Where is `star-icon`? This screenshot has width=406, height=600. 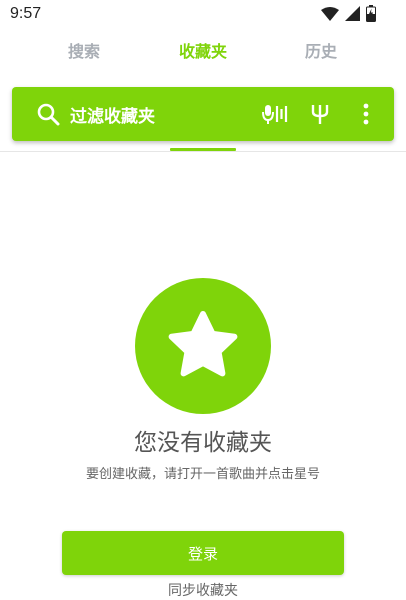
star-icon is located at coordinates (203, 346).